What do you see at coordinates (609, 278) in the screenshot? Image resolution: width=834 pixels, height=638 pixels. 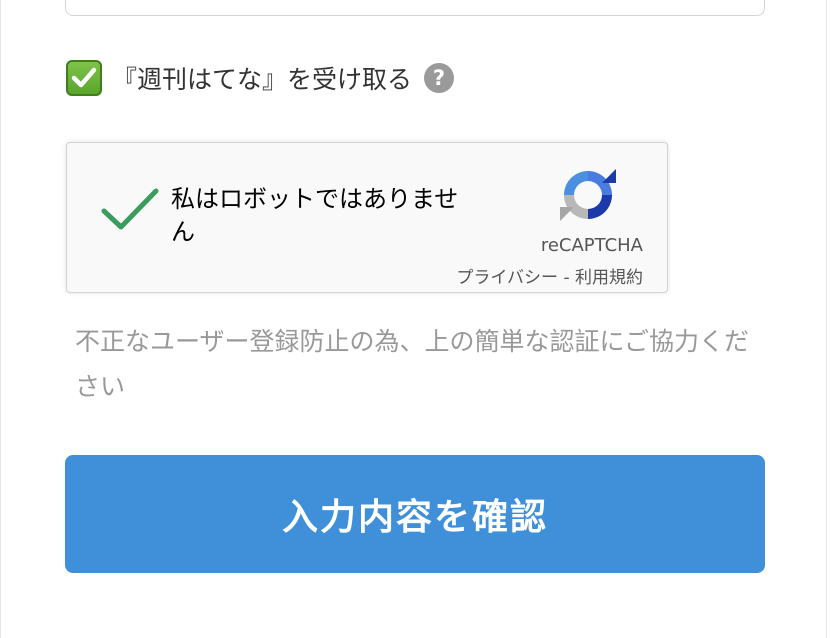 I see `terms-link: 利用規約` at bounding box center [609, 278].